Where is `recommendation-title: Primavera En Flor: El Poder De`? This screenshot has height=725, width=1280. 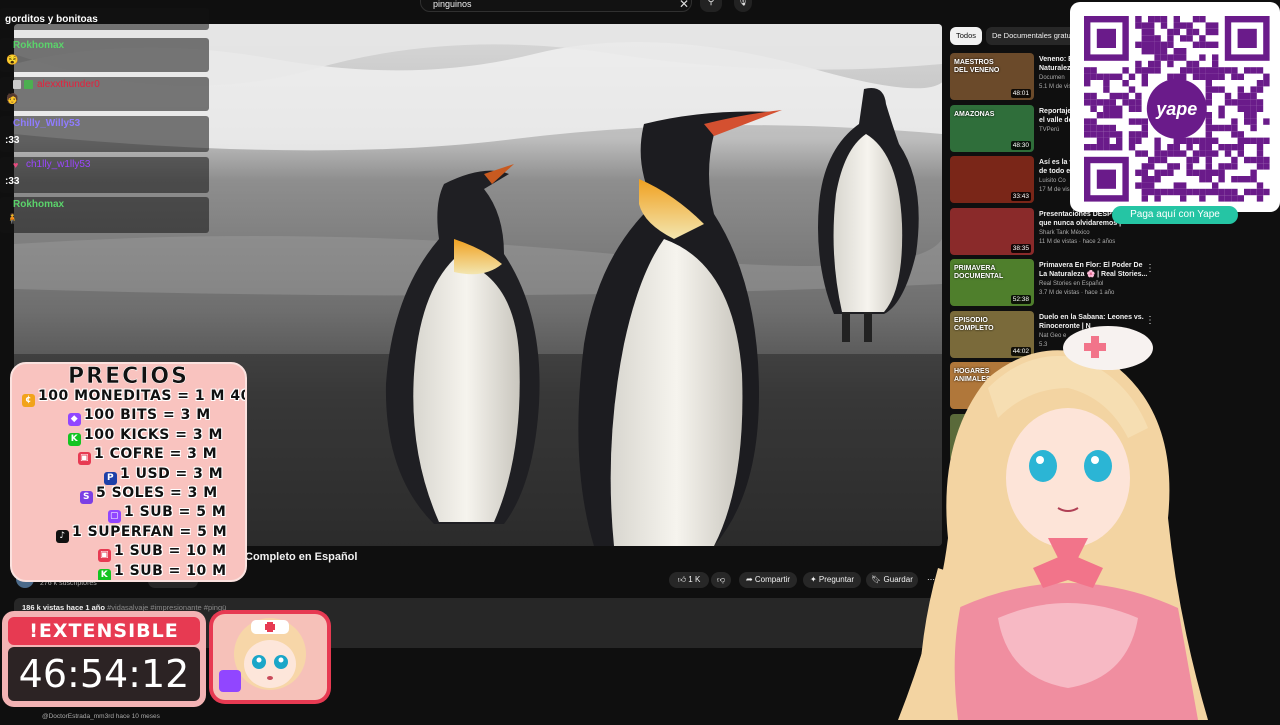 recommendation-title: Primavera En Flor: El Poder De is located at coordinates (1090, 265).